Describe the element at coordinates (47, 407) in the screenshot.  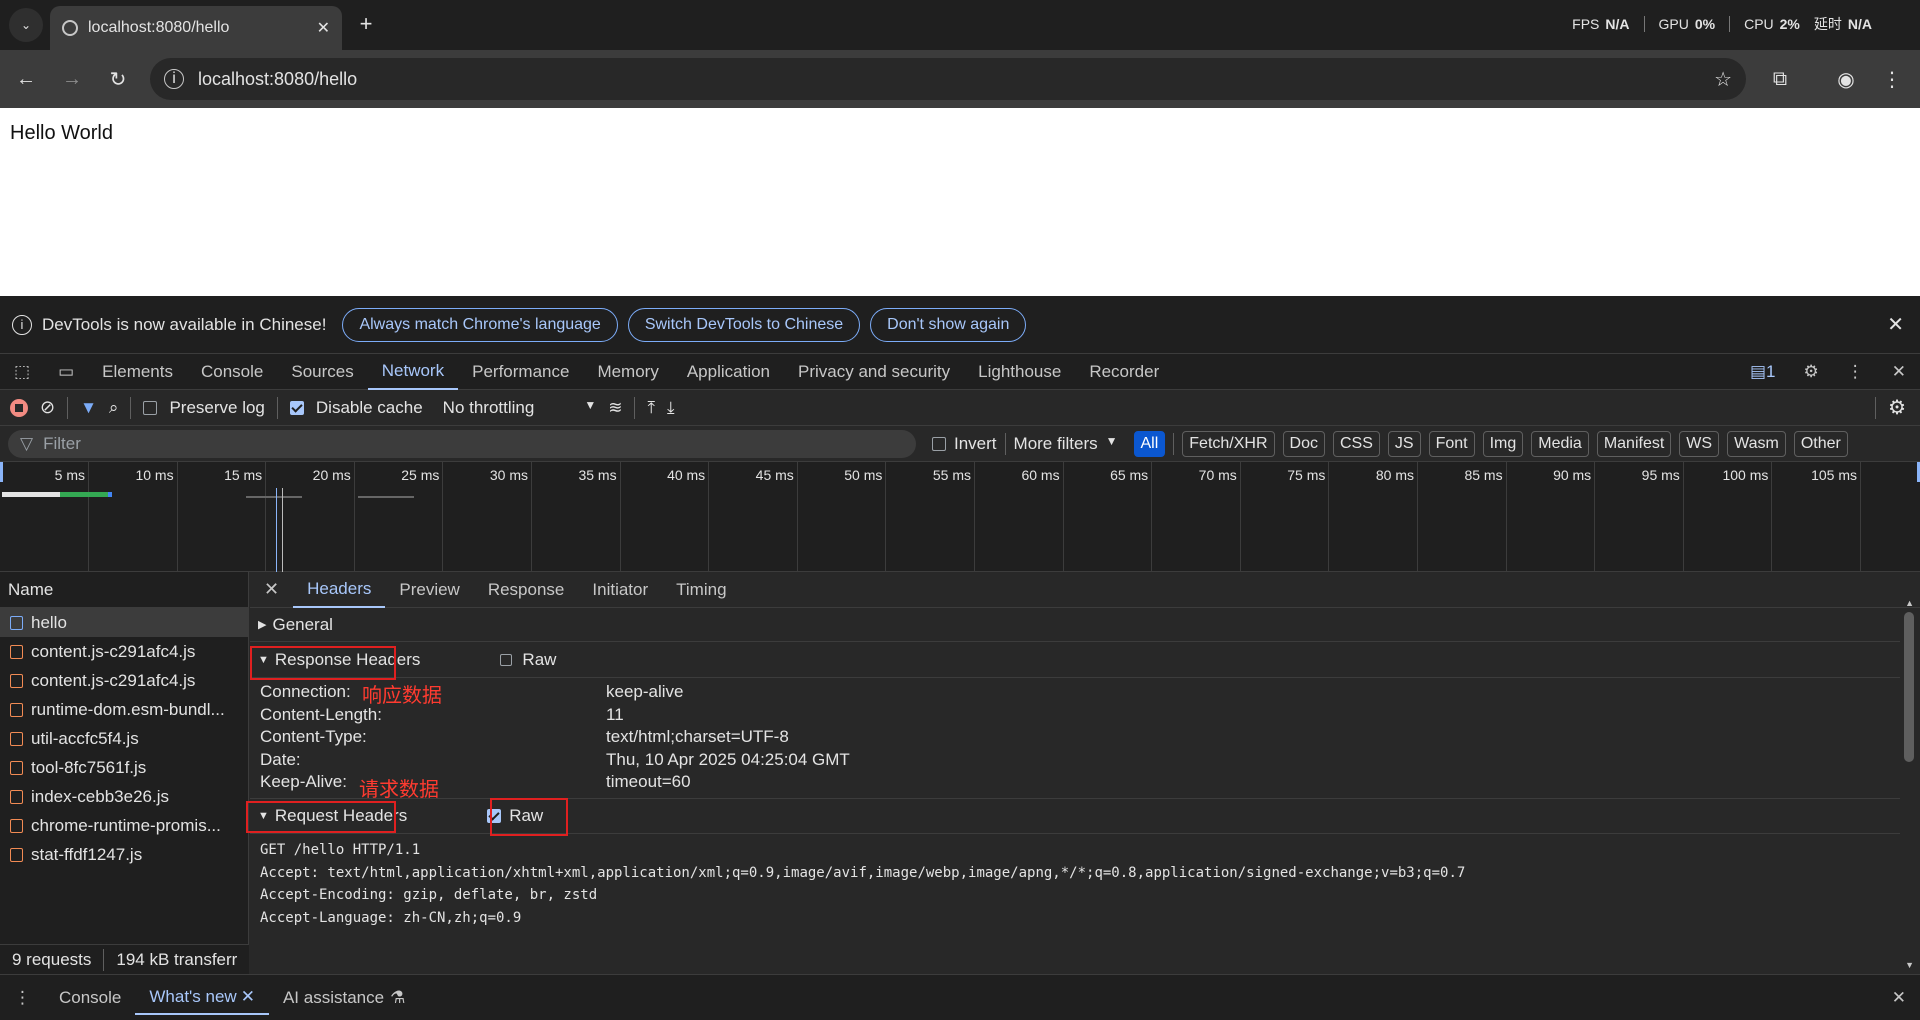
I see `clear-icon: ⊘` at that location.